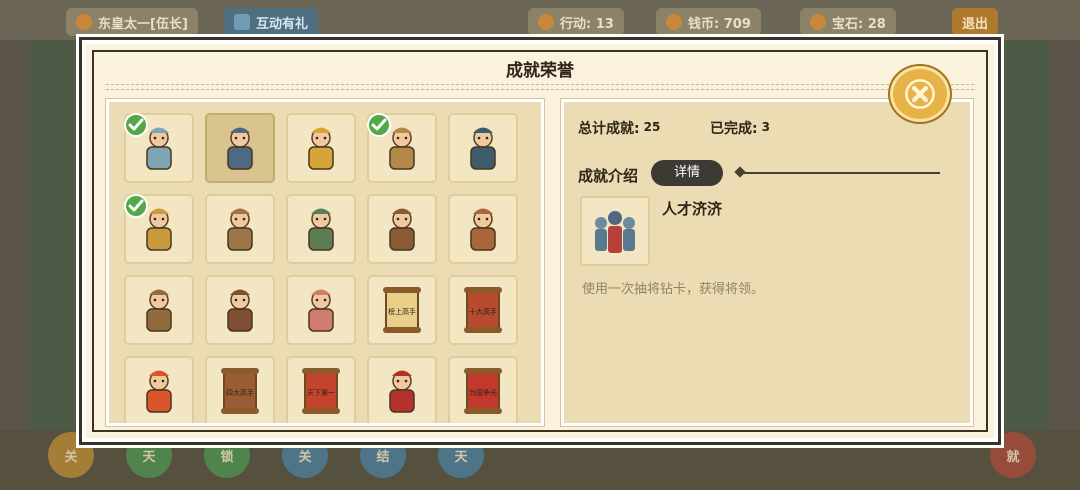 Image resolution: width=1080 pixels, height=490 pixels. Describe the element at coordinates (818, 22) in the screenshot. I see `gem-icon` at that location.